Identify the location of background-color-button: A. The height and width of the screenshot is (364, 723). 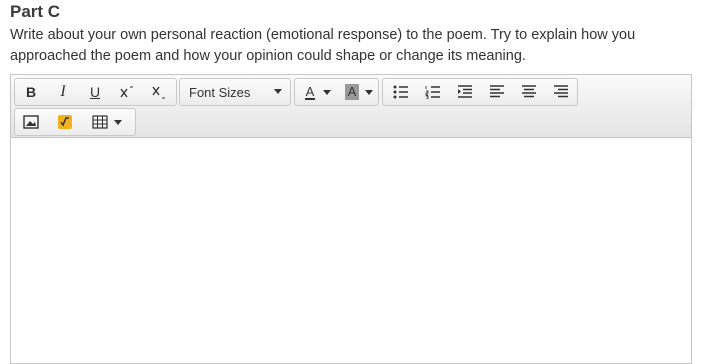
(359, 92).